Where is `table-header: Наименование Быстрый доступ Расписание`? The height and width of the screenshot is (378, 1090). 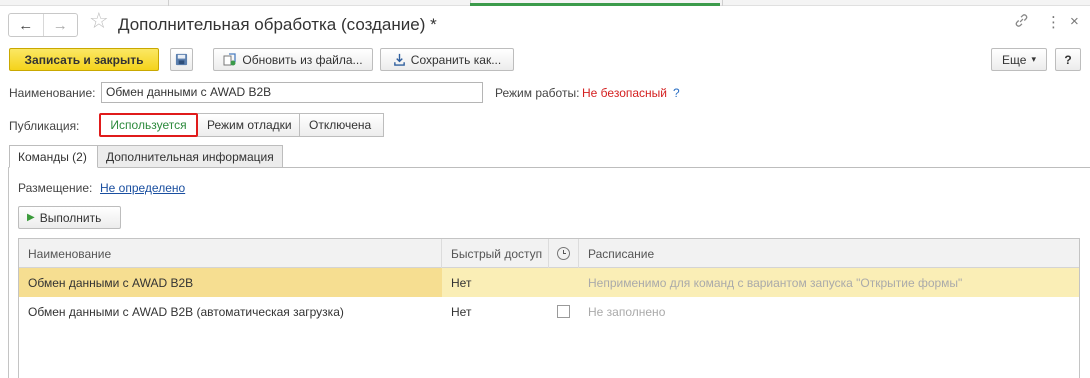
table-header: Наименование Быстрый доступ Расписание is located at coordinates (549, 253).